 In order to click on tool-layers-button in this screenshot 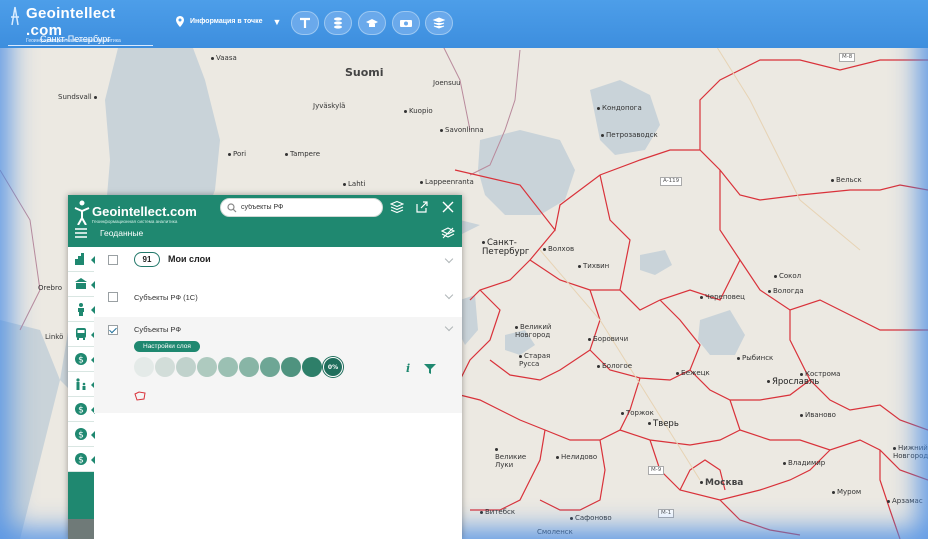, I will do `click(439, 23)`.